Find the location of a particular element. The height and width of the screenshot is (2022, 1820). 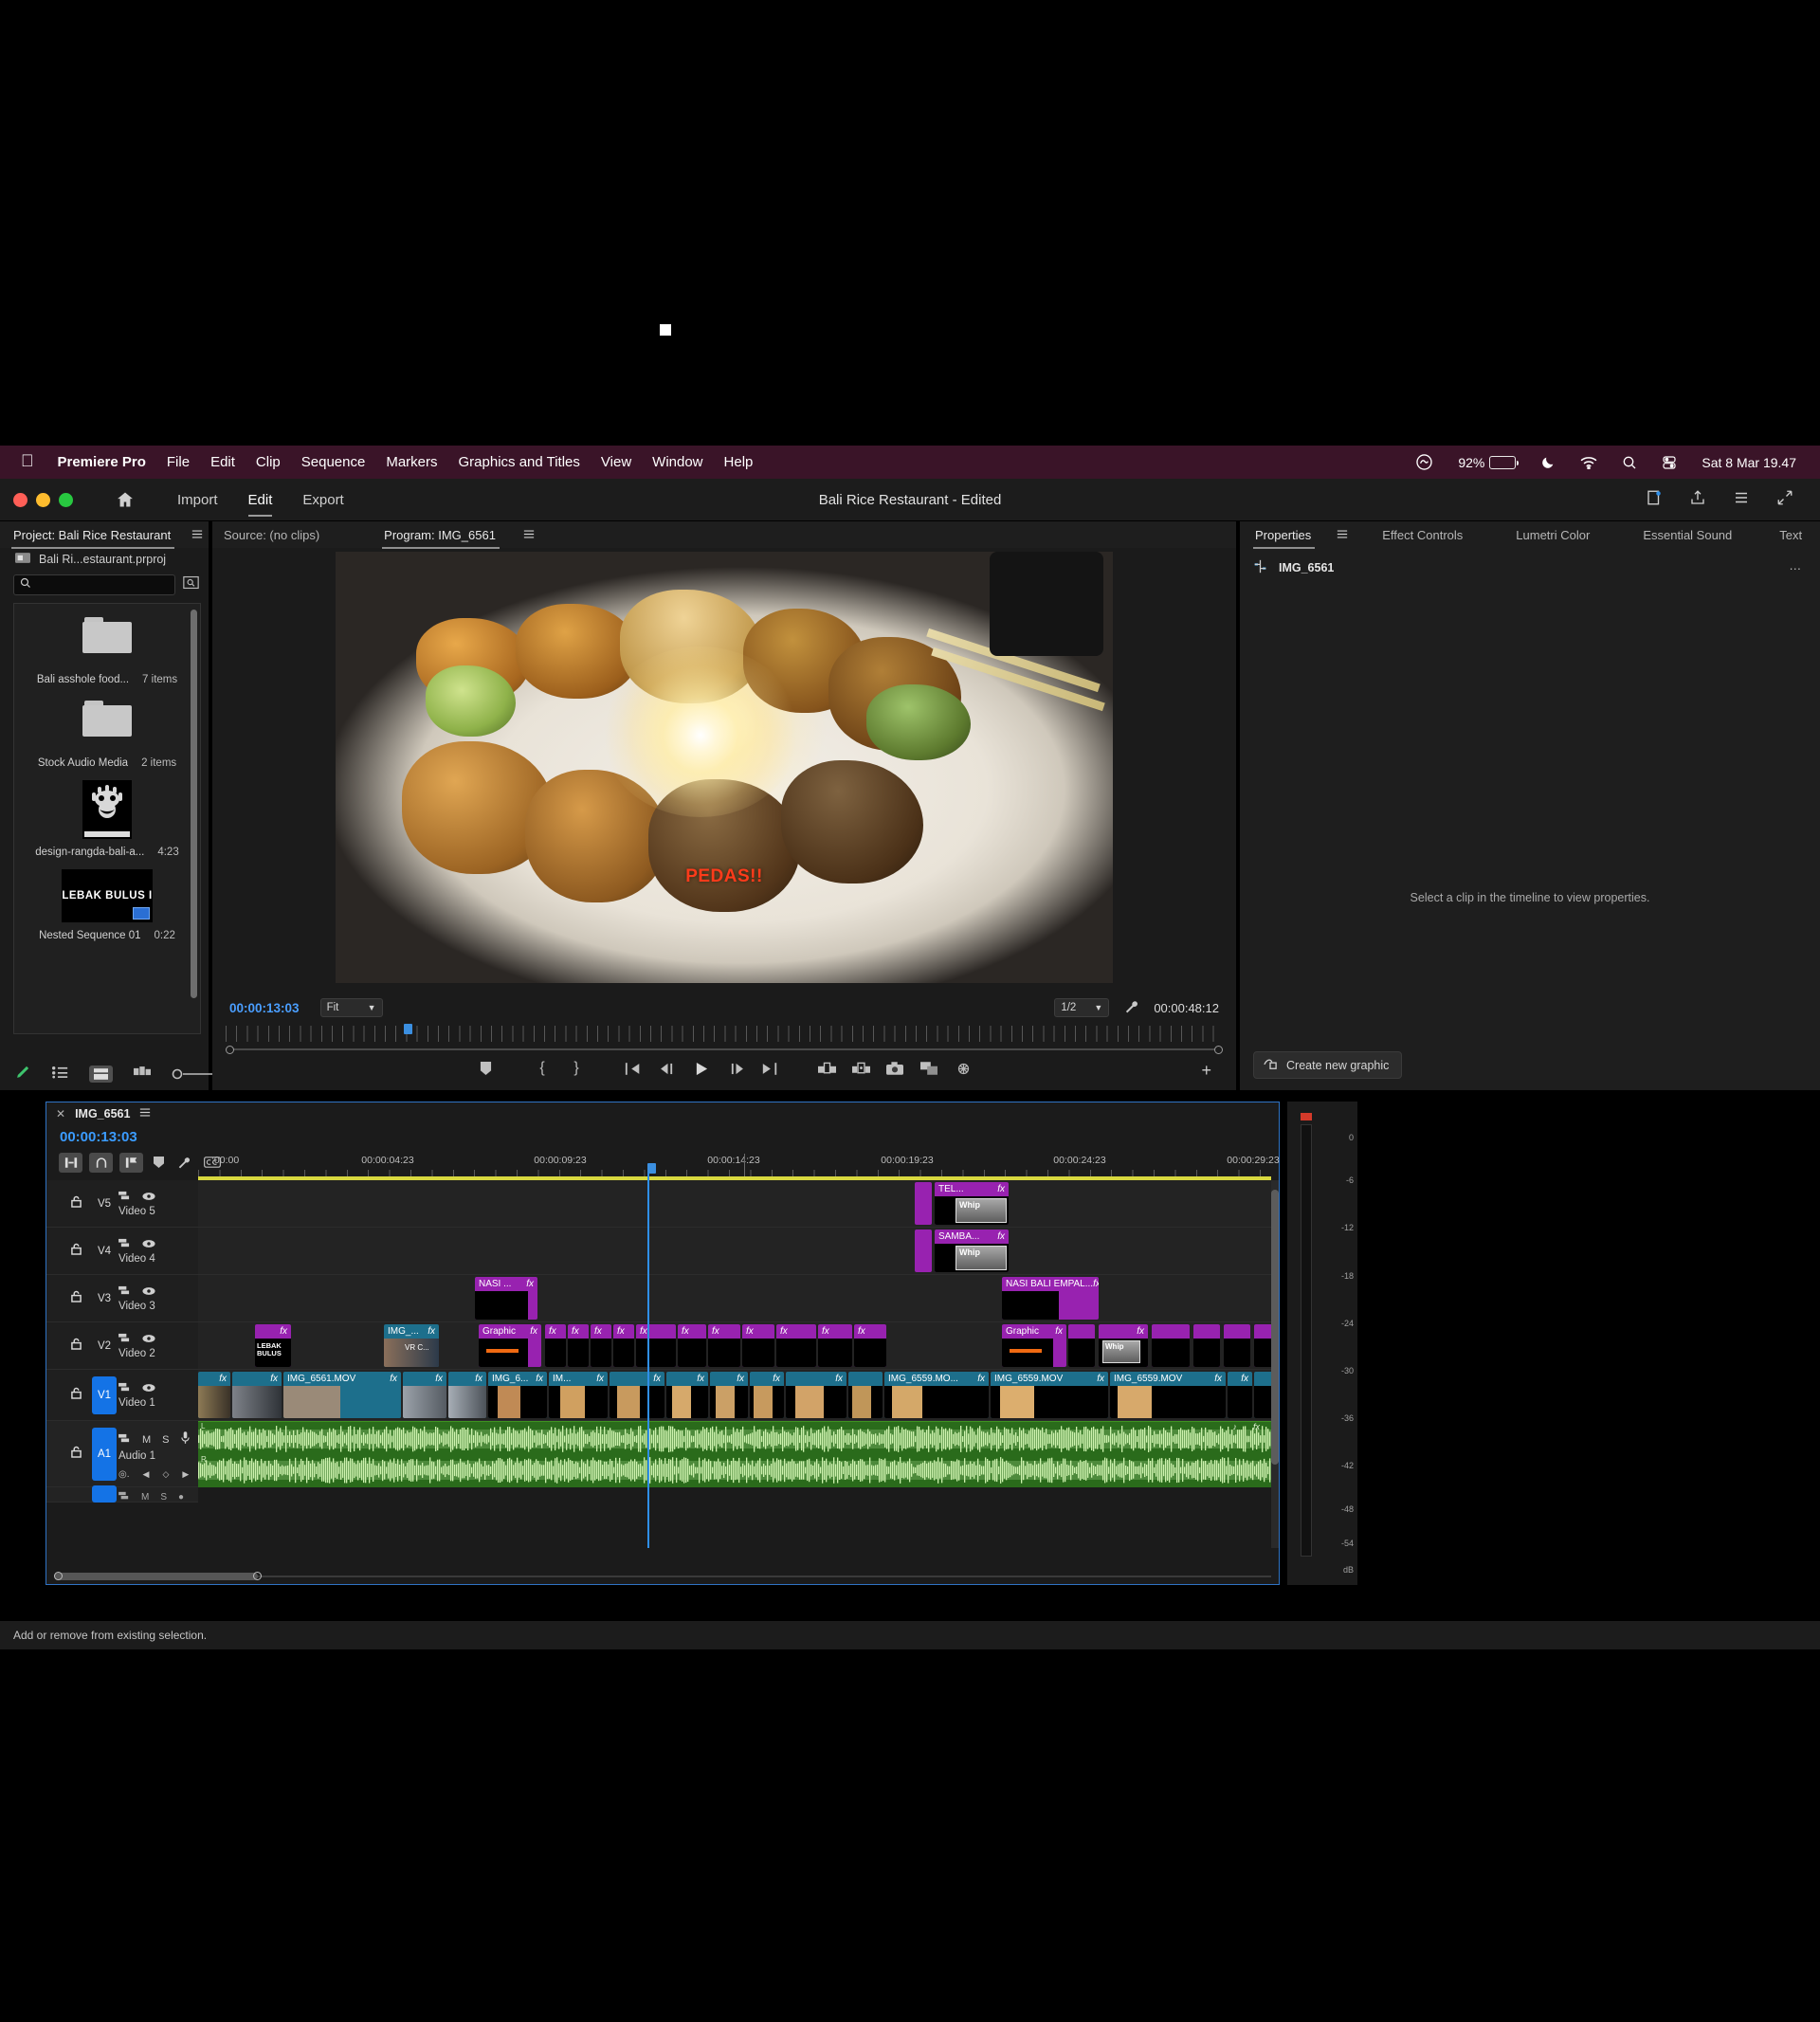

bin-item-nested-sequence: LEBAK BULUS I Nested Sequence 01 0:22 is located at coordinates (107, 899).